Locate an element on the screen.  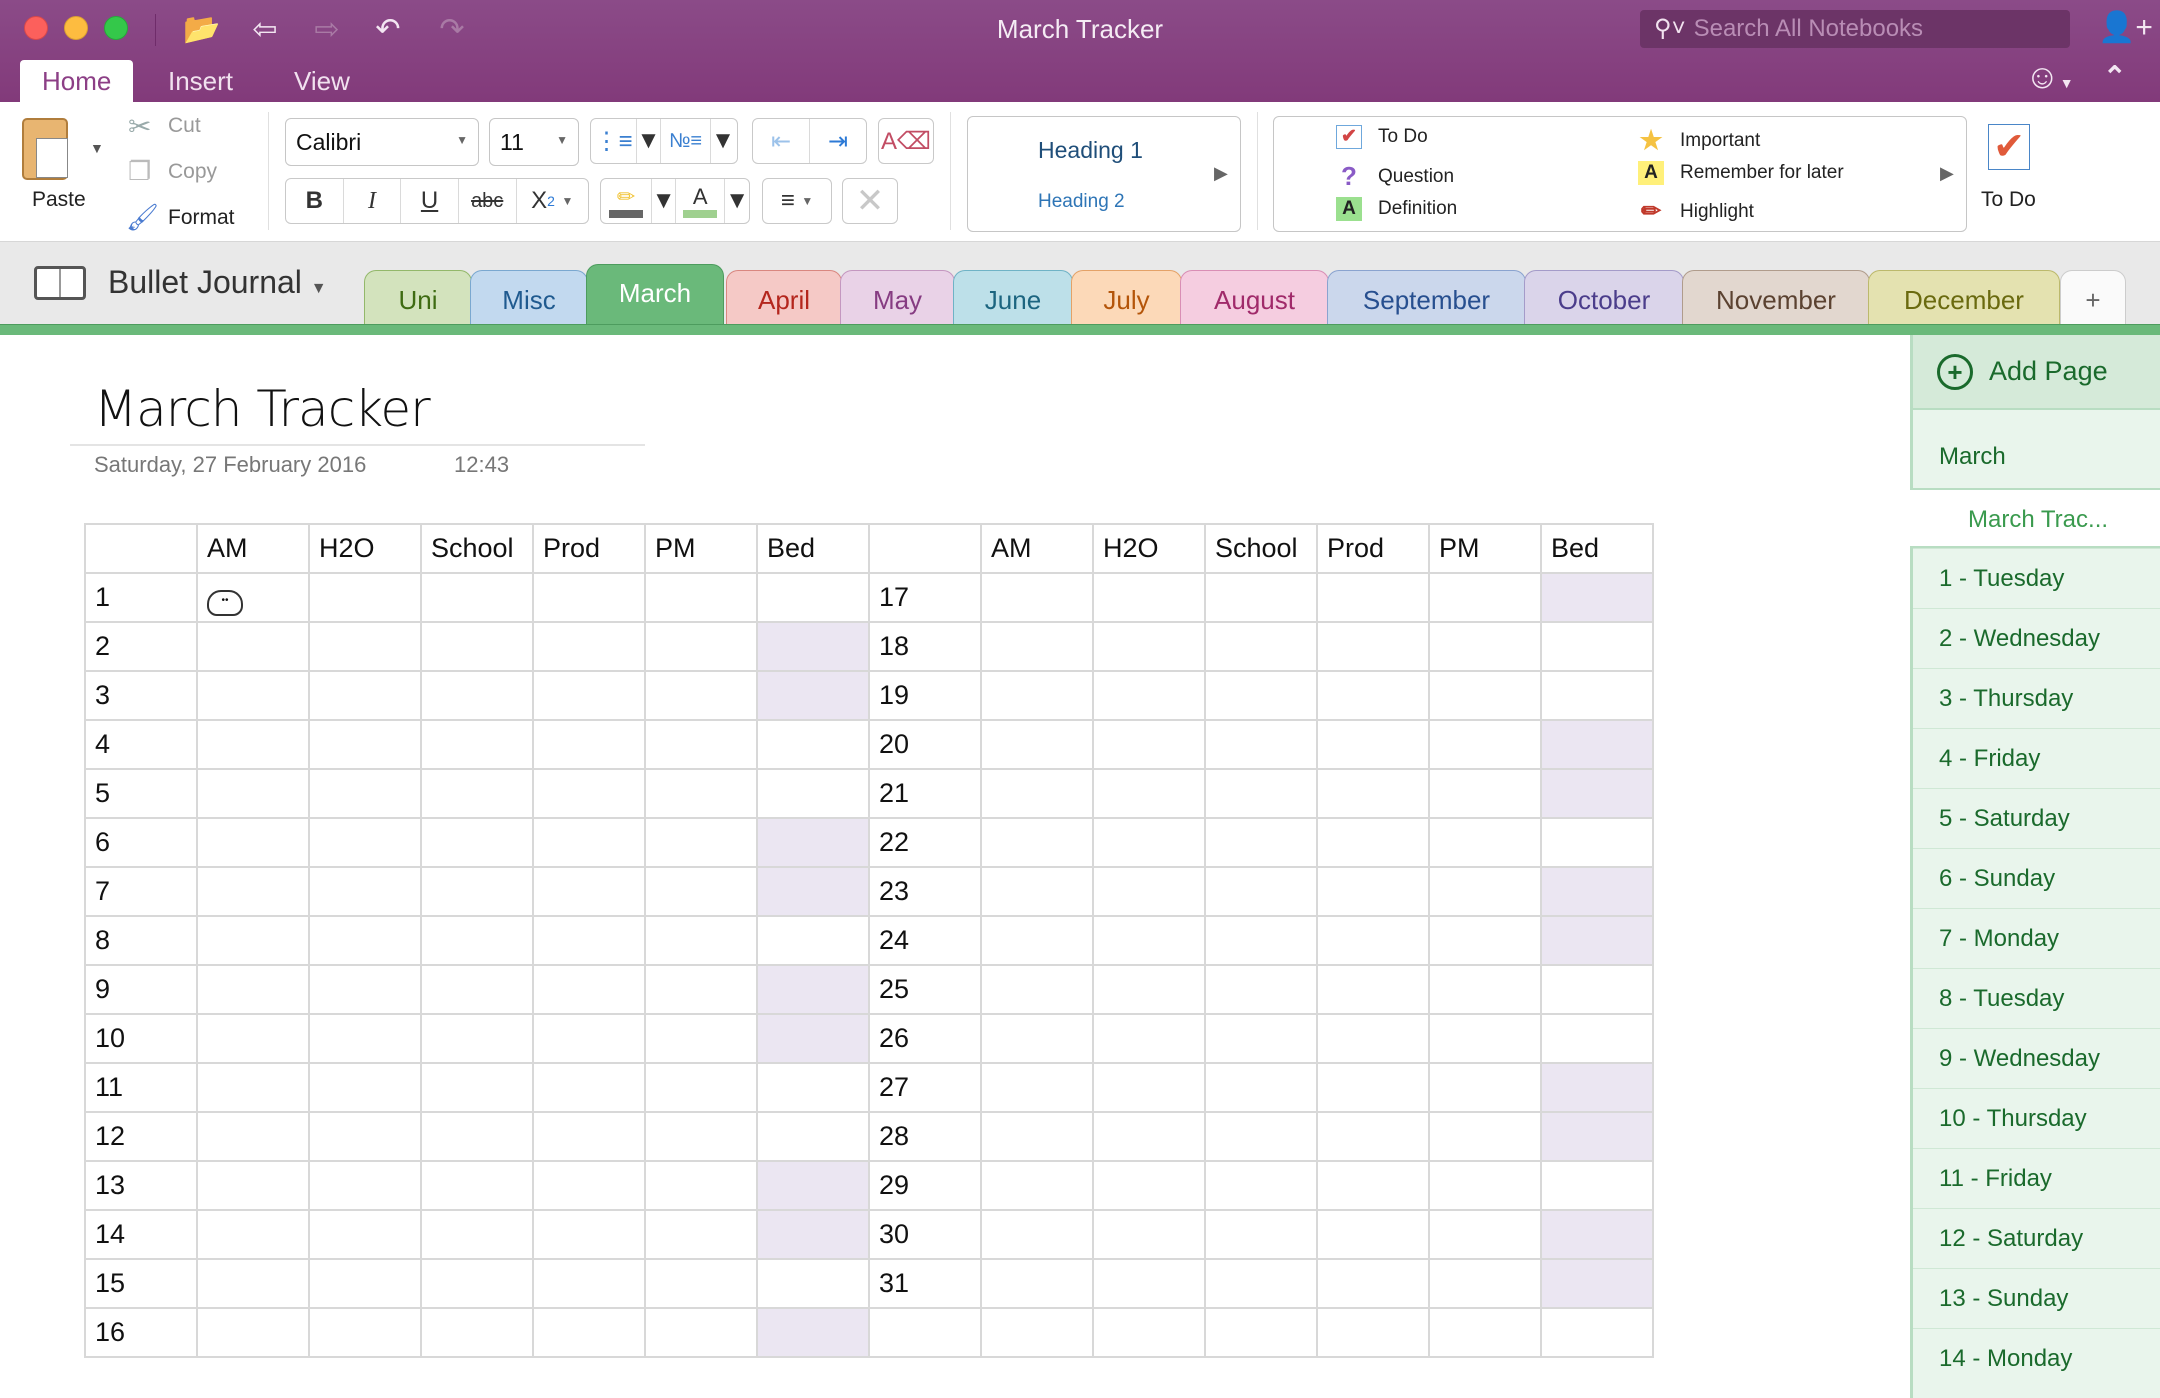
tag-highlight: ✏ Highlight is located at coordinates (1696, 211).